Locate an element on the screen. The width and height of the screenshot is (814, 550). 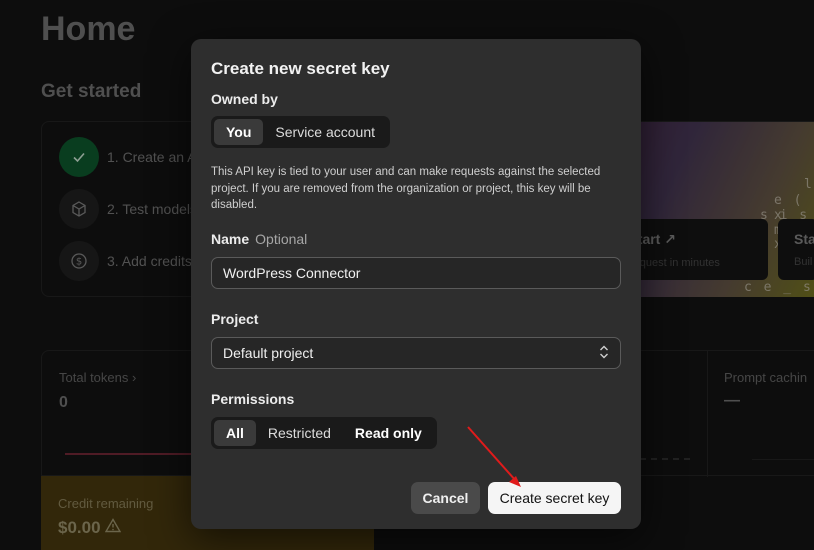
permission-option-restricted: Restricted is located at coordinates (299, 433).